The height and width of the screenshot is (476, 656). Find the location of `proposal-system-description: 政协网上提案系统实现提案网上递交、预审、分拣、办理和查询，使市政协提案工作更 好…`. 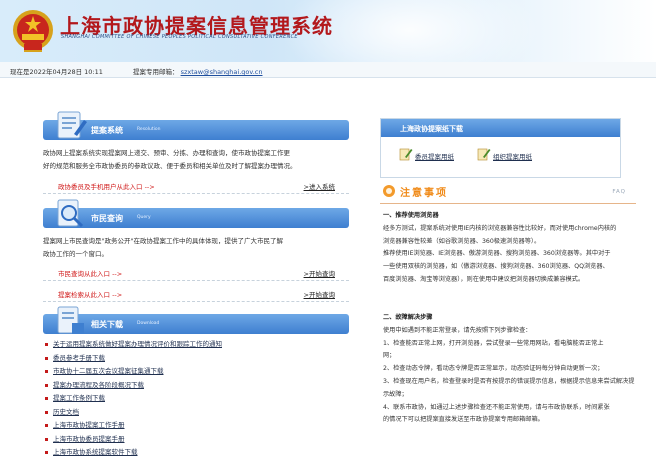

proposal-system-description: 政协网上提案系统实现提案网上递交、预审、分拣、办理和查询，使市政协提案工作更 好… is located at coordinates (193, 160).